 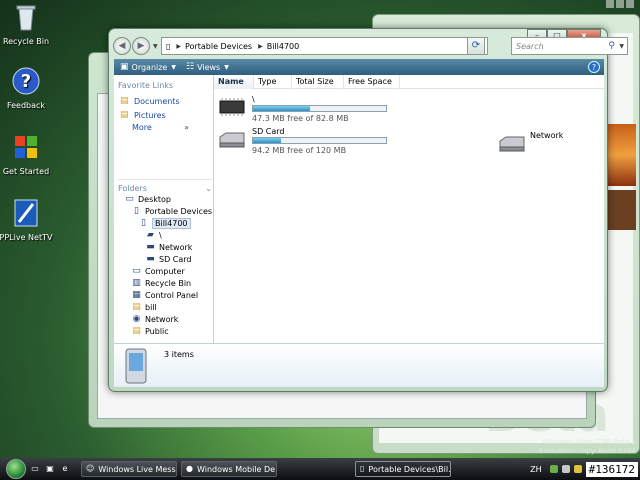 I want to click on desktop-icon-label: Feedback, so click(x=26, y=105).